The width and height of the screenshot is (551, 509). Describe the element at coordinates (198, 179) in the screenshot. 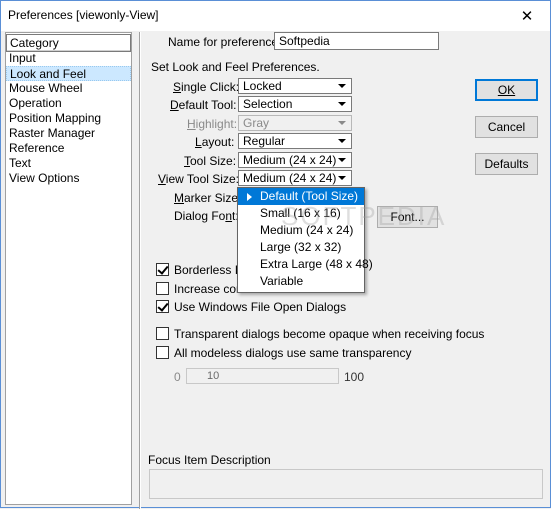

I see `view-tool-size-label: View Tool Size:` at that location.